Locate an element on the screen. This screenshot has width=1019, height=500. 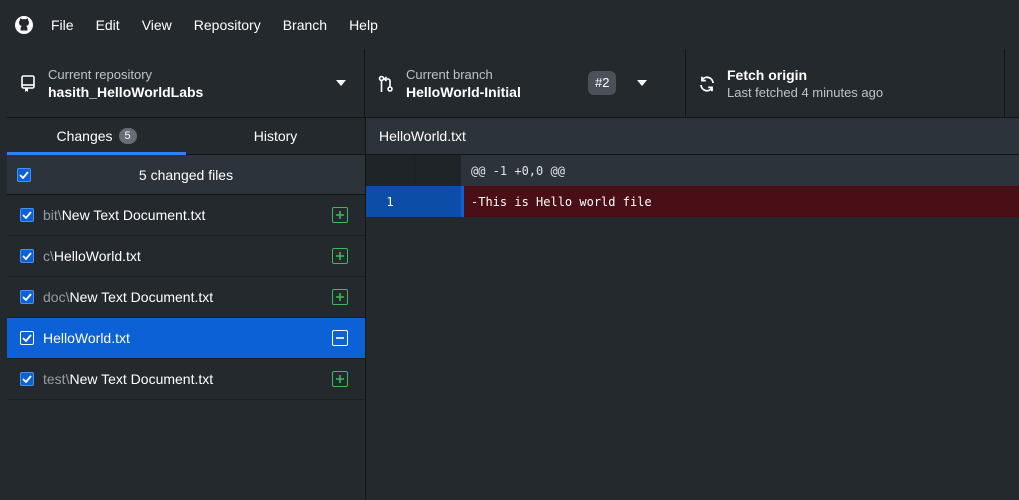
changed-files-count: 5 changed files is located at coordinates (186, 174).